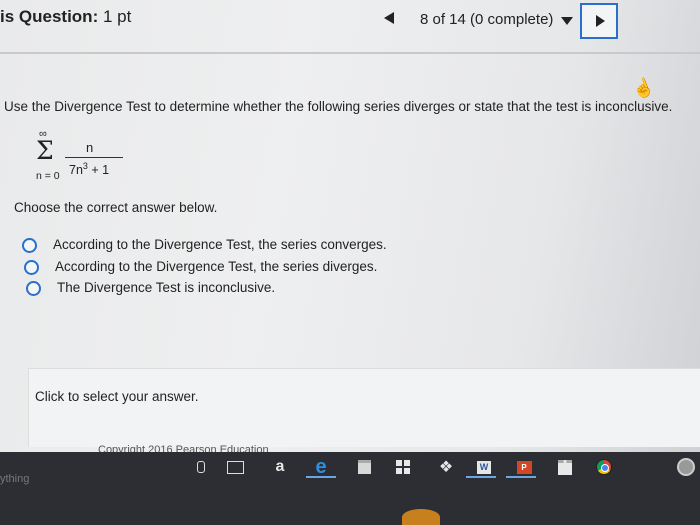  What do you see at coordinates (364, 407) in the screenshot?
I see `answer-status-box` at bounding box center [364, 407].